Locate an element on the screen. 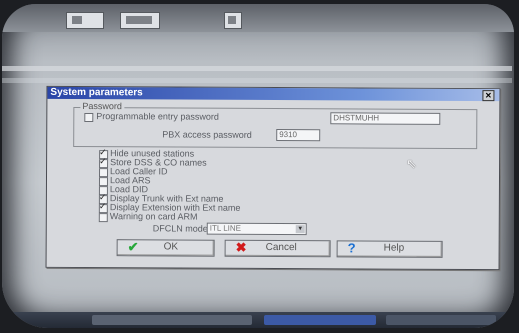 Image resolution: width=519 pixels, height=333 pixels. dial-mode-label: DFCLN mode is located at coordinates (180, 228).